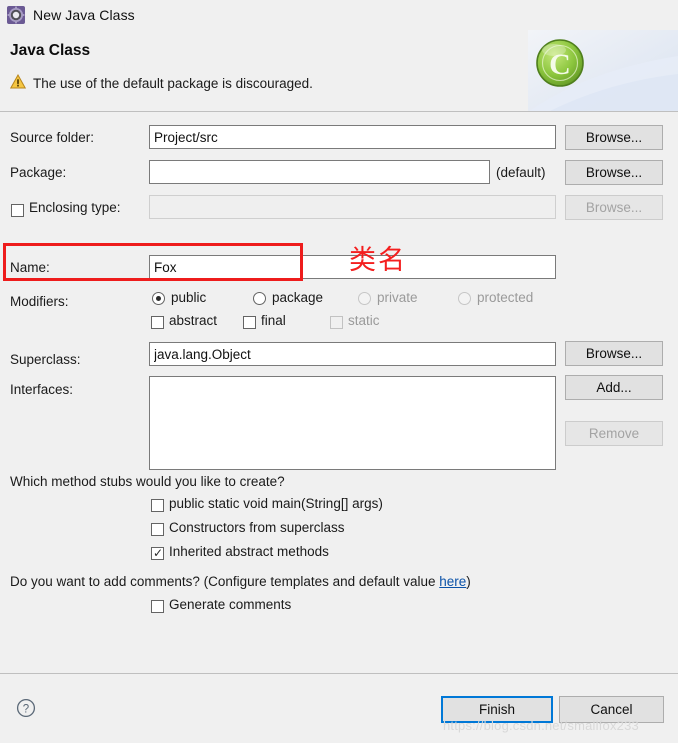  I want to click on stub-label-main-method: public static void main(String[] args), so click(276, 503).